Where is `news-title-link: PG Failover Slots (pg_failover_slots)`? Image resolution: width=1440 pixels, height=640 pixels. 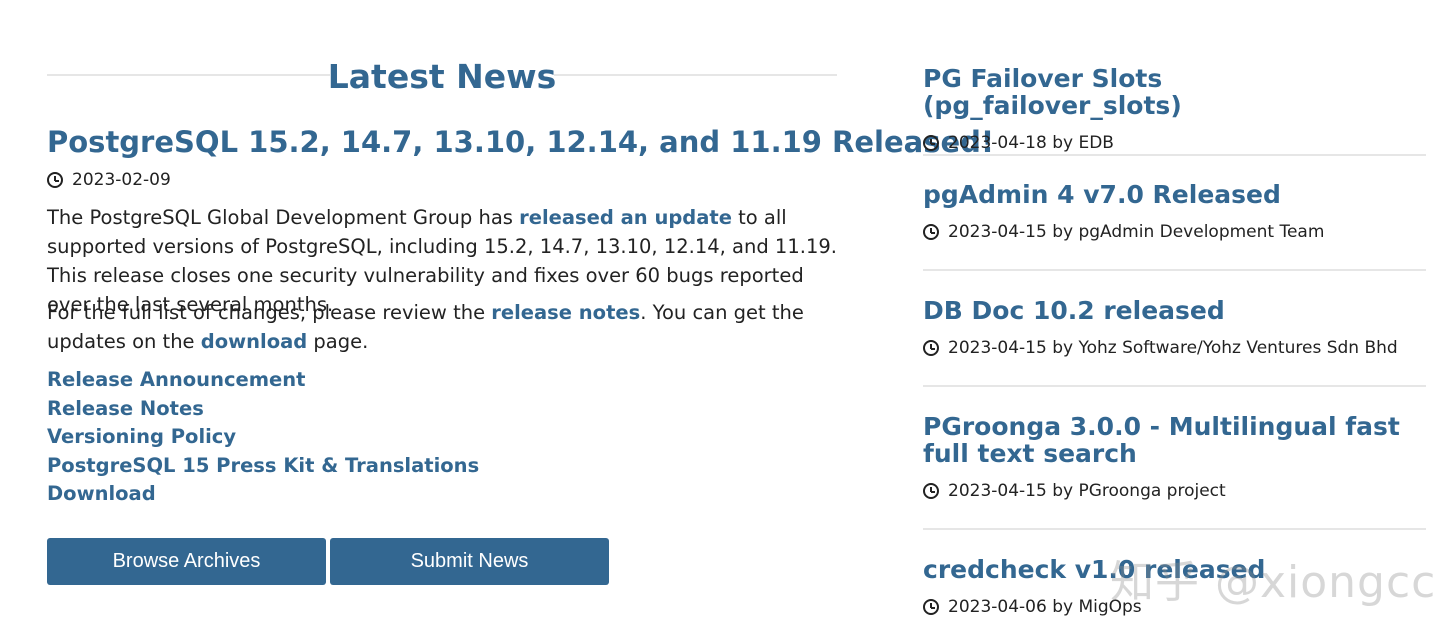 news-title-link: PG Failover Slots (pg_failover_slots) is located at coordinates (1052, 92).